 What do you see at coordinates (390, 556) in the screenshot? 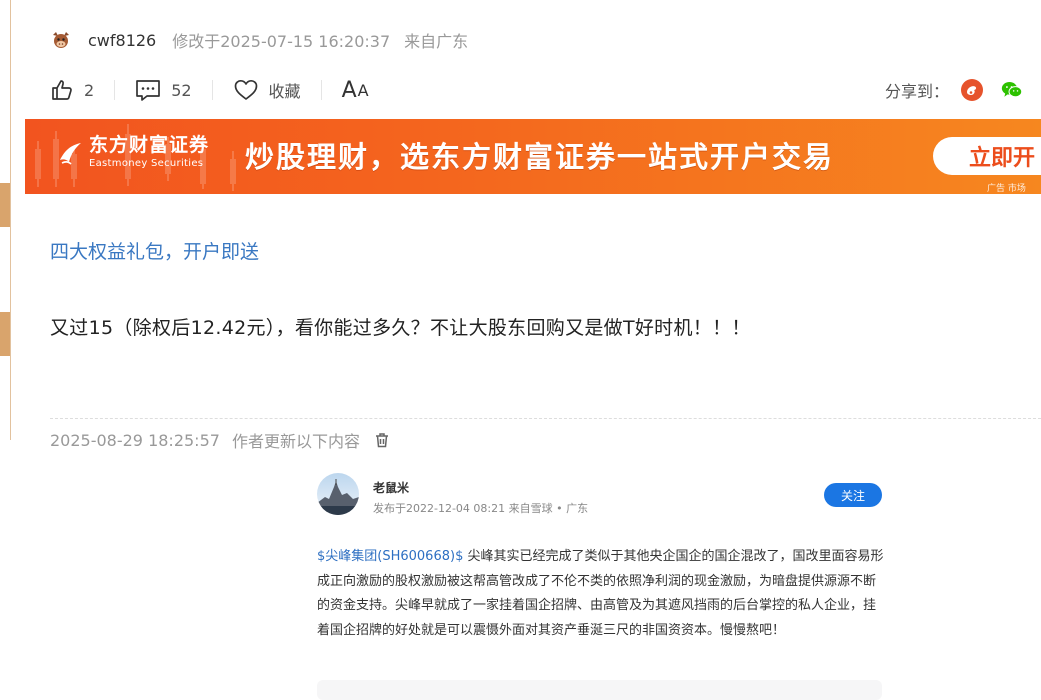
I see `stock-link: $尖峰集团(SH600668)$` at bounding box center [390, 556].